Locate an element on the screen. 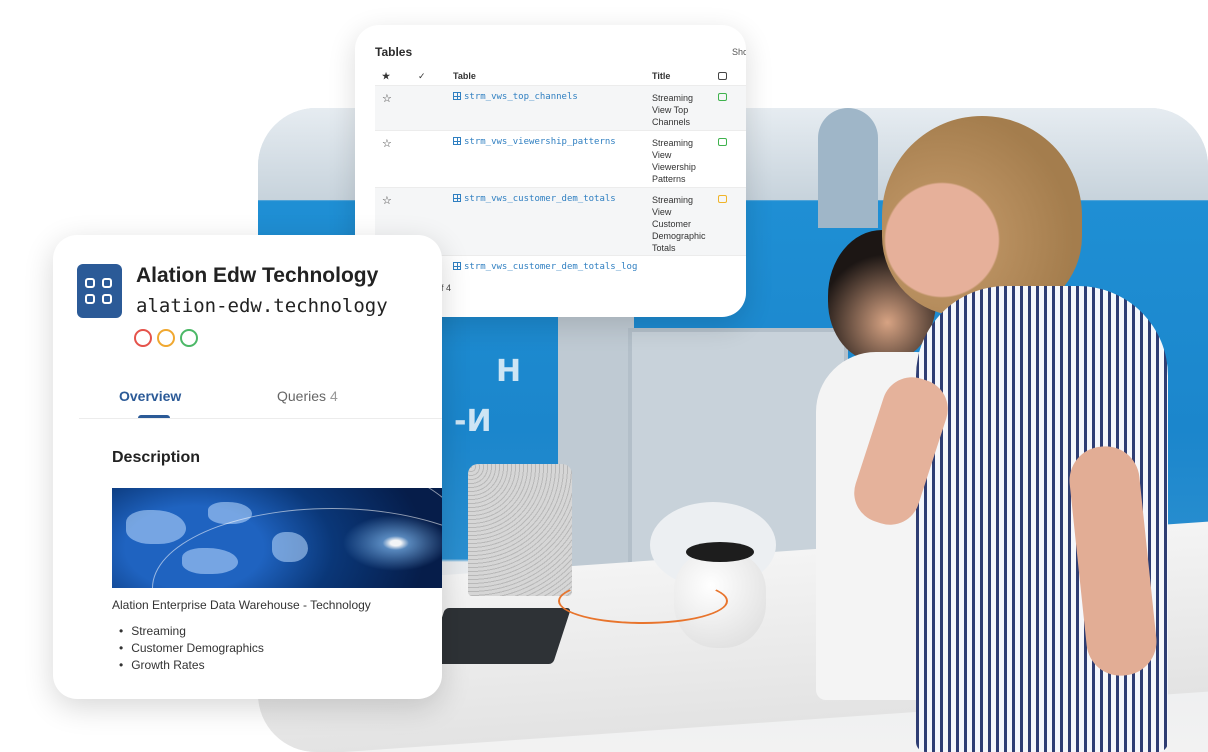  tab-overview: Overview is located at coordinates (150, 396).